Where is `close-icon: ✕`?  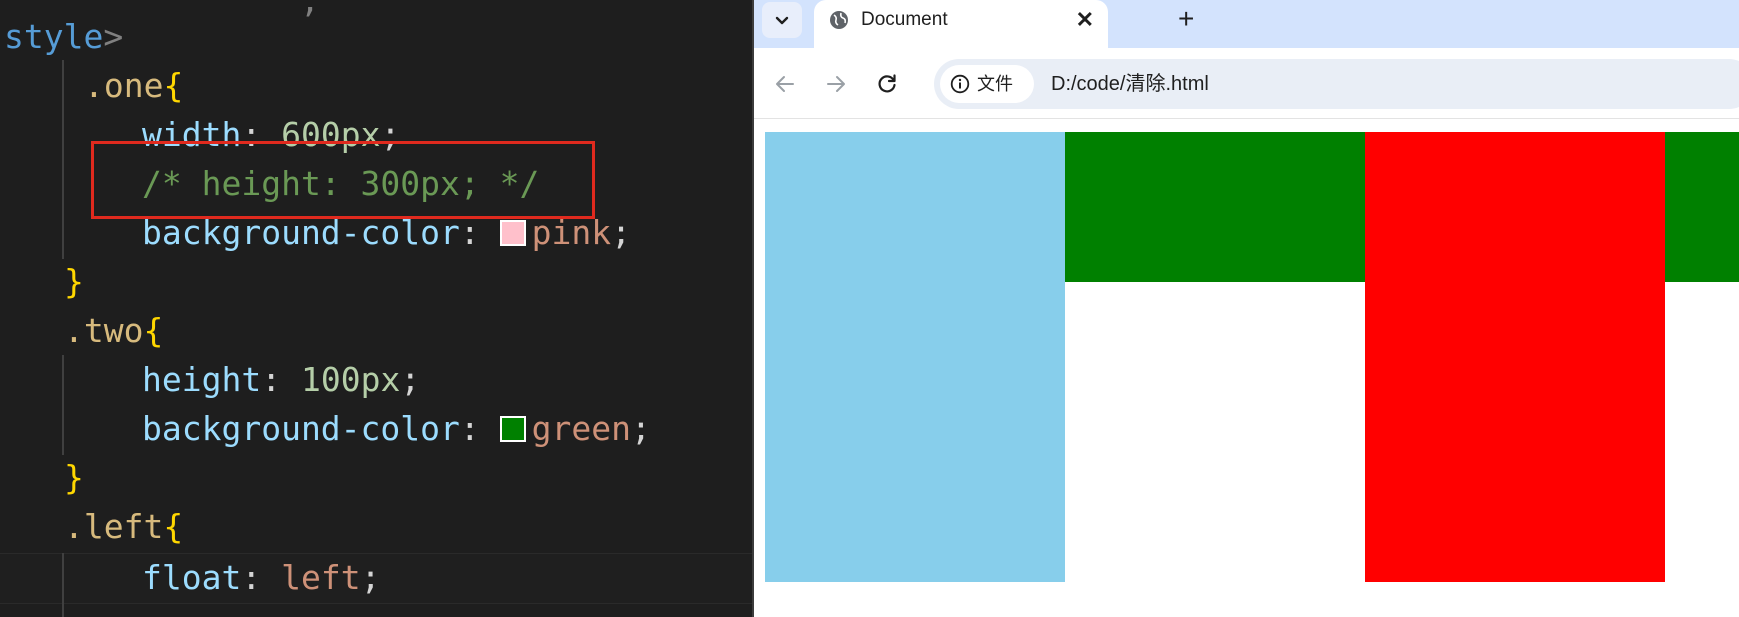 close-icon: ✕ is located at coordinates (1085, 20).